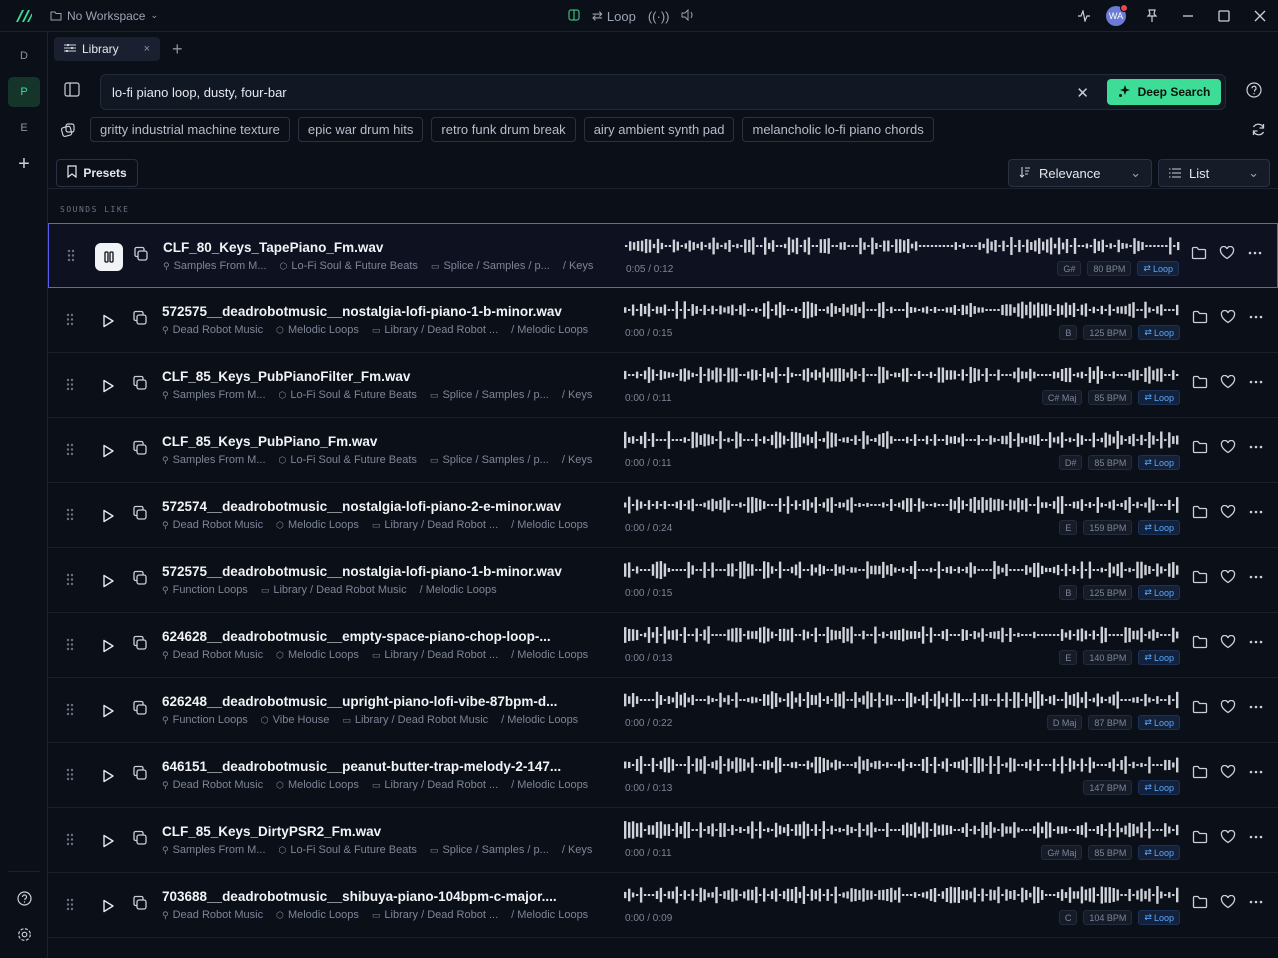 The image size is (1278, 958). Describe the element at coordinates (1188, 16) in the screenshot. I see `minimize-icon` at that location.